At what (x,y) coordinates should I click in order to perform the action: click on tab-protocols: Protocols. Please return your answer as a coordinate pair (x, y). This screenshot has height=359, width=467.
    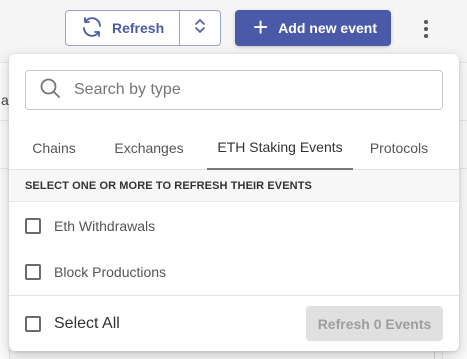
    Looking at the image, I should click on (399, 148).